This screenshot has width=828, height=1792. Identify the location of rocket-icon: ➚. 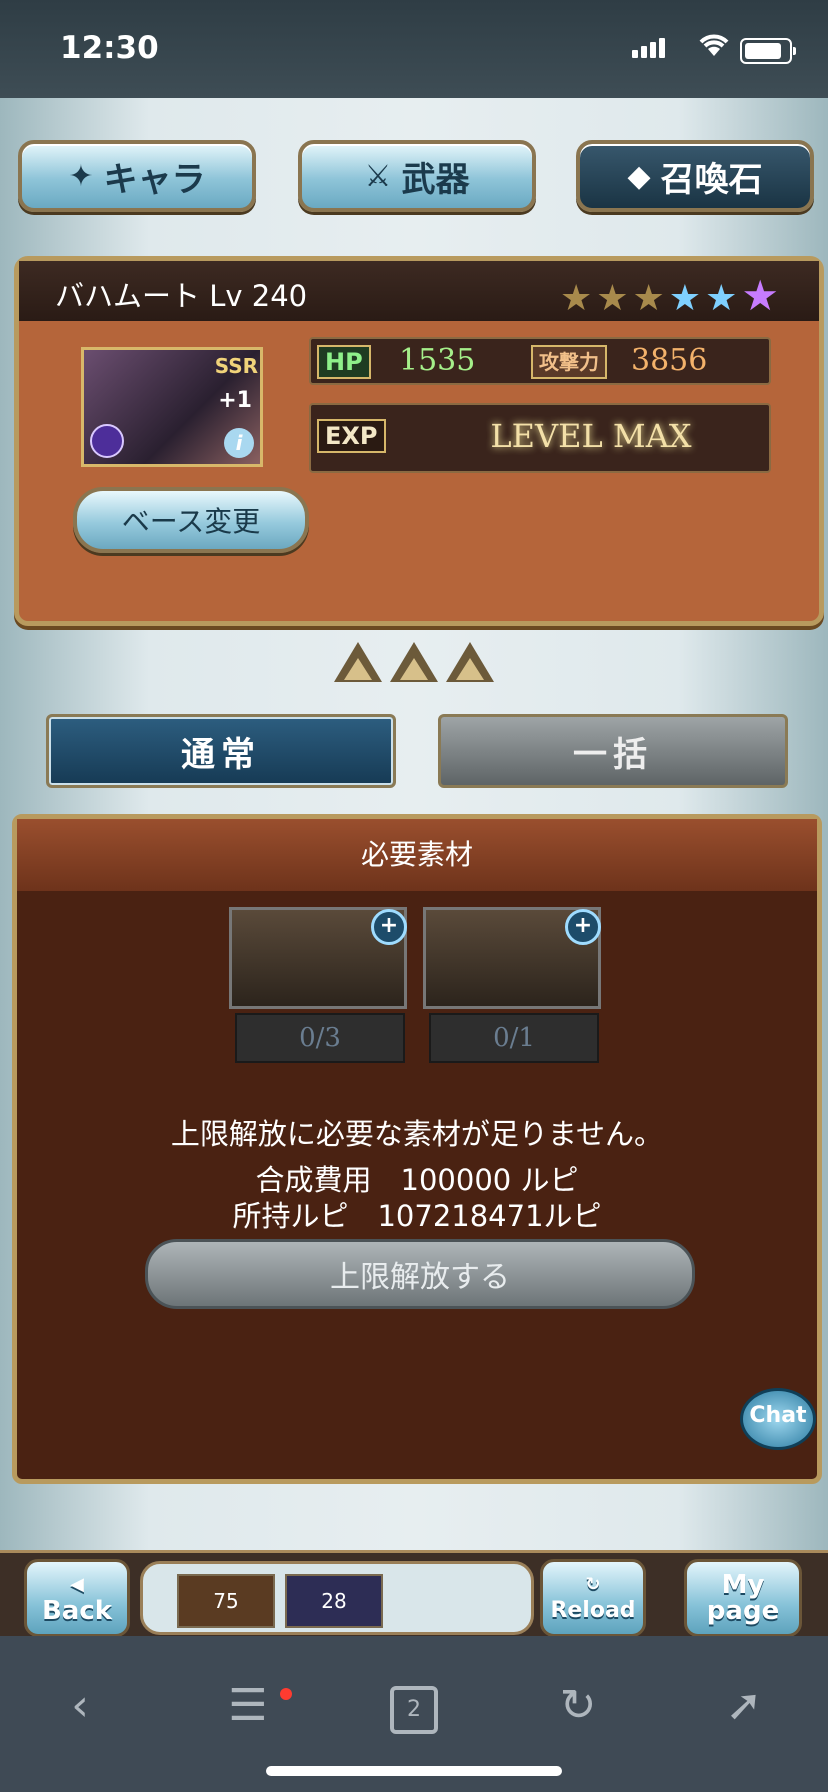
(744, 1706).